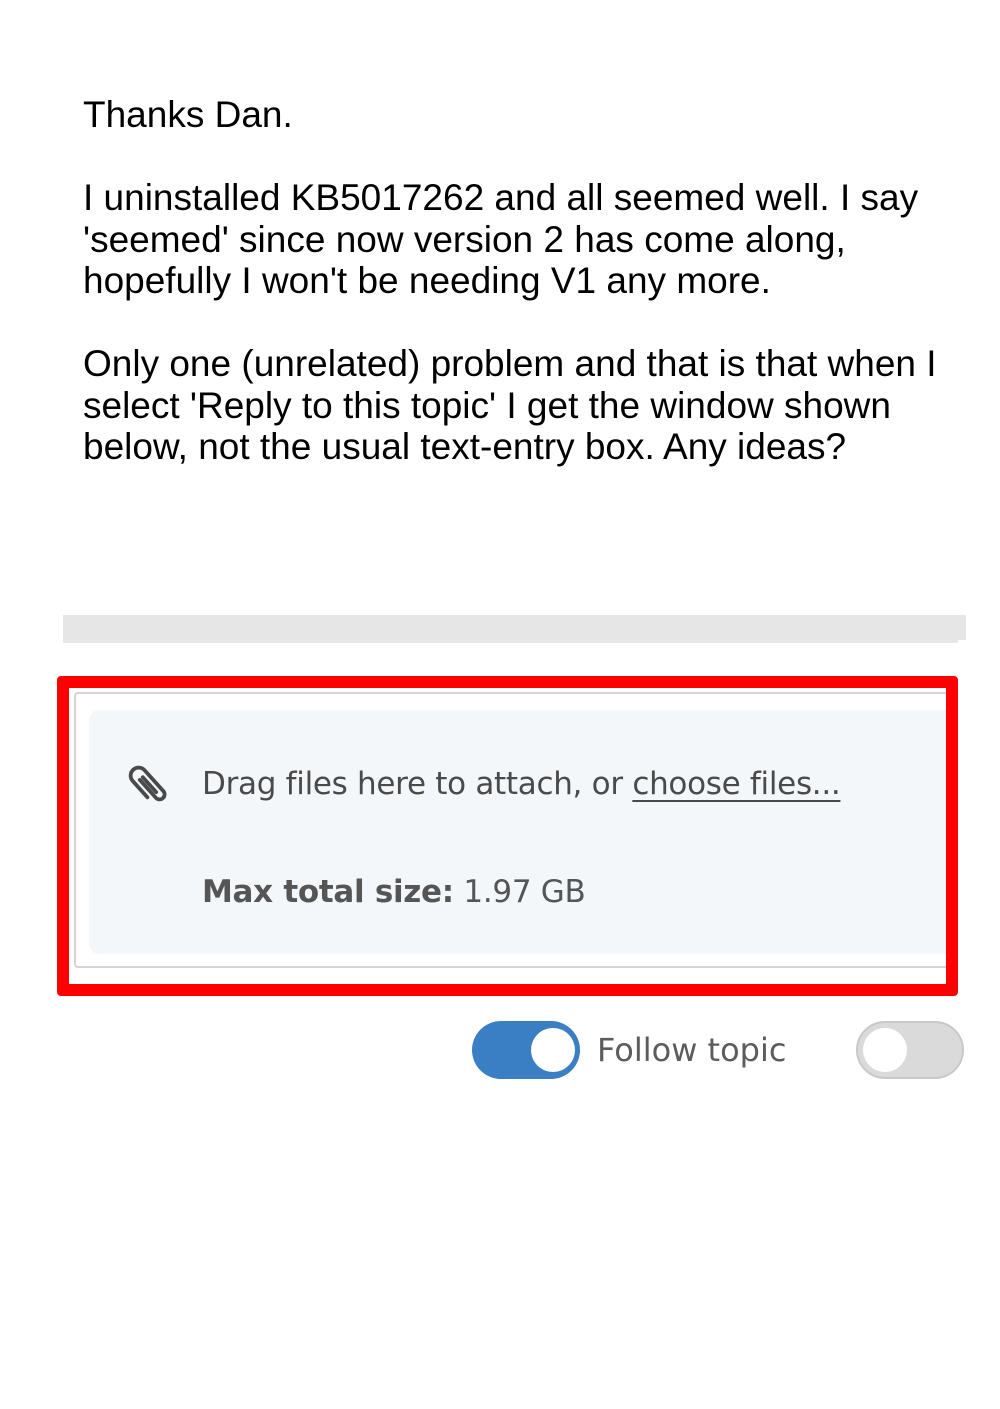  Describe the element at coordinates (519, 892) in the screenshot. I see `max-size-value: 1.97 GB` at that location.